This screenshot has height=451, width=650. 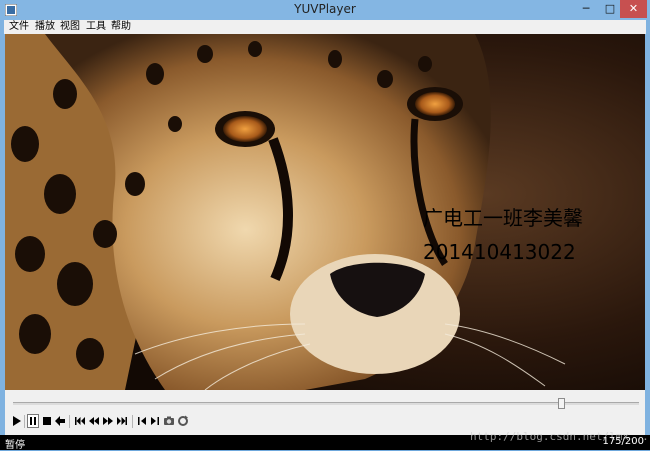 What do you see at coordinates (94, 421) in the screenshot?
I see `rewind-icon` at bounding box center [94, 421].